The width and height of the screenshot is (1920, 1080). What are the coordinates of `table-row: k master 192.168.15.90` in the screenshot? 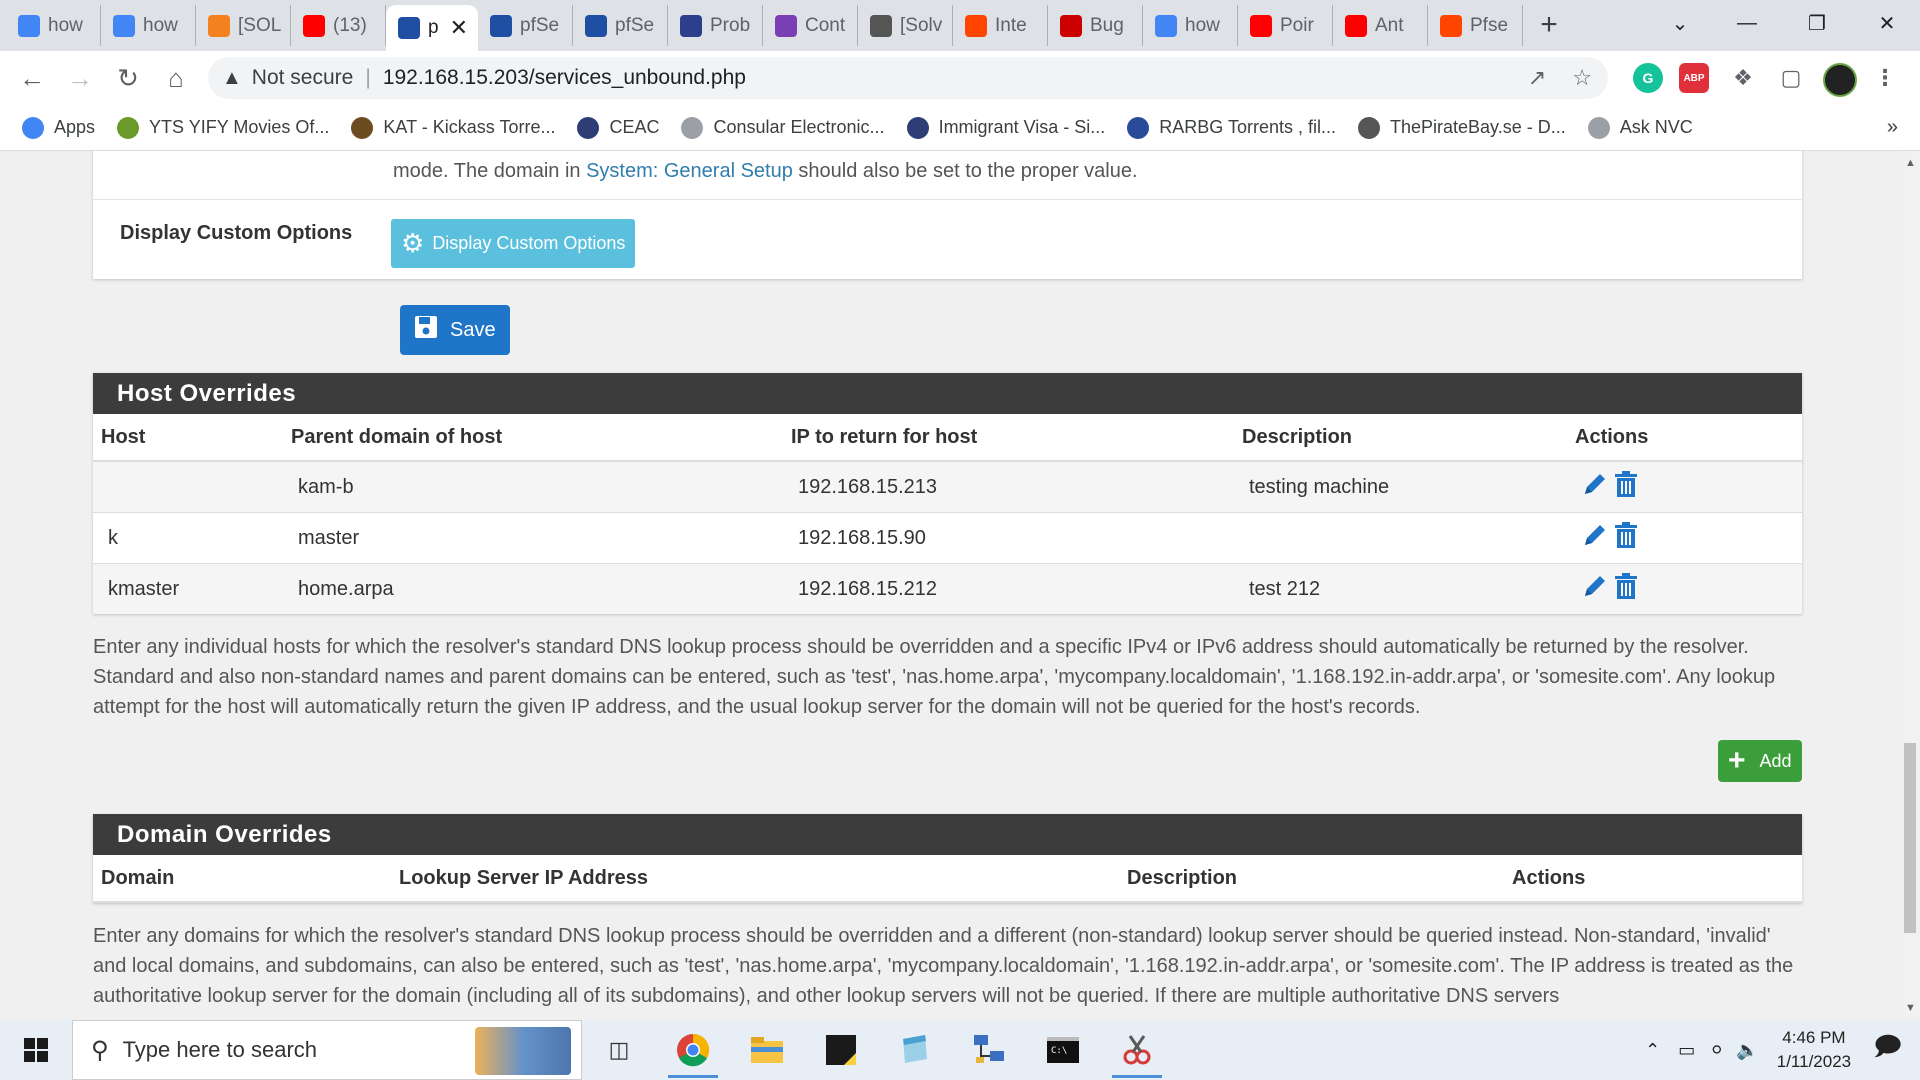 It's located at (947, 538).